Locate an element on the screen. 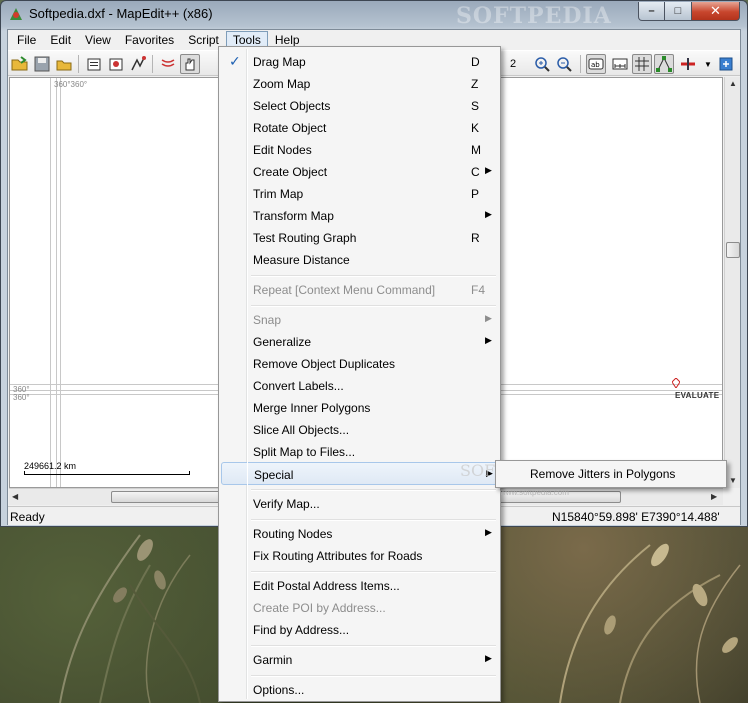  menu-item-remove-jitters: Remove Jitters in Polygons is located at coordinates (602, 474).